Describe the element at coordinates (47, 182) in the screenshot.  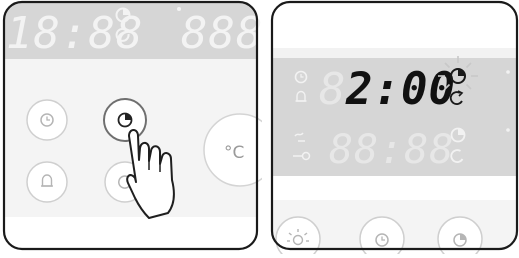
I see `bell-button` at that location.